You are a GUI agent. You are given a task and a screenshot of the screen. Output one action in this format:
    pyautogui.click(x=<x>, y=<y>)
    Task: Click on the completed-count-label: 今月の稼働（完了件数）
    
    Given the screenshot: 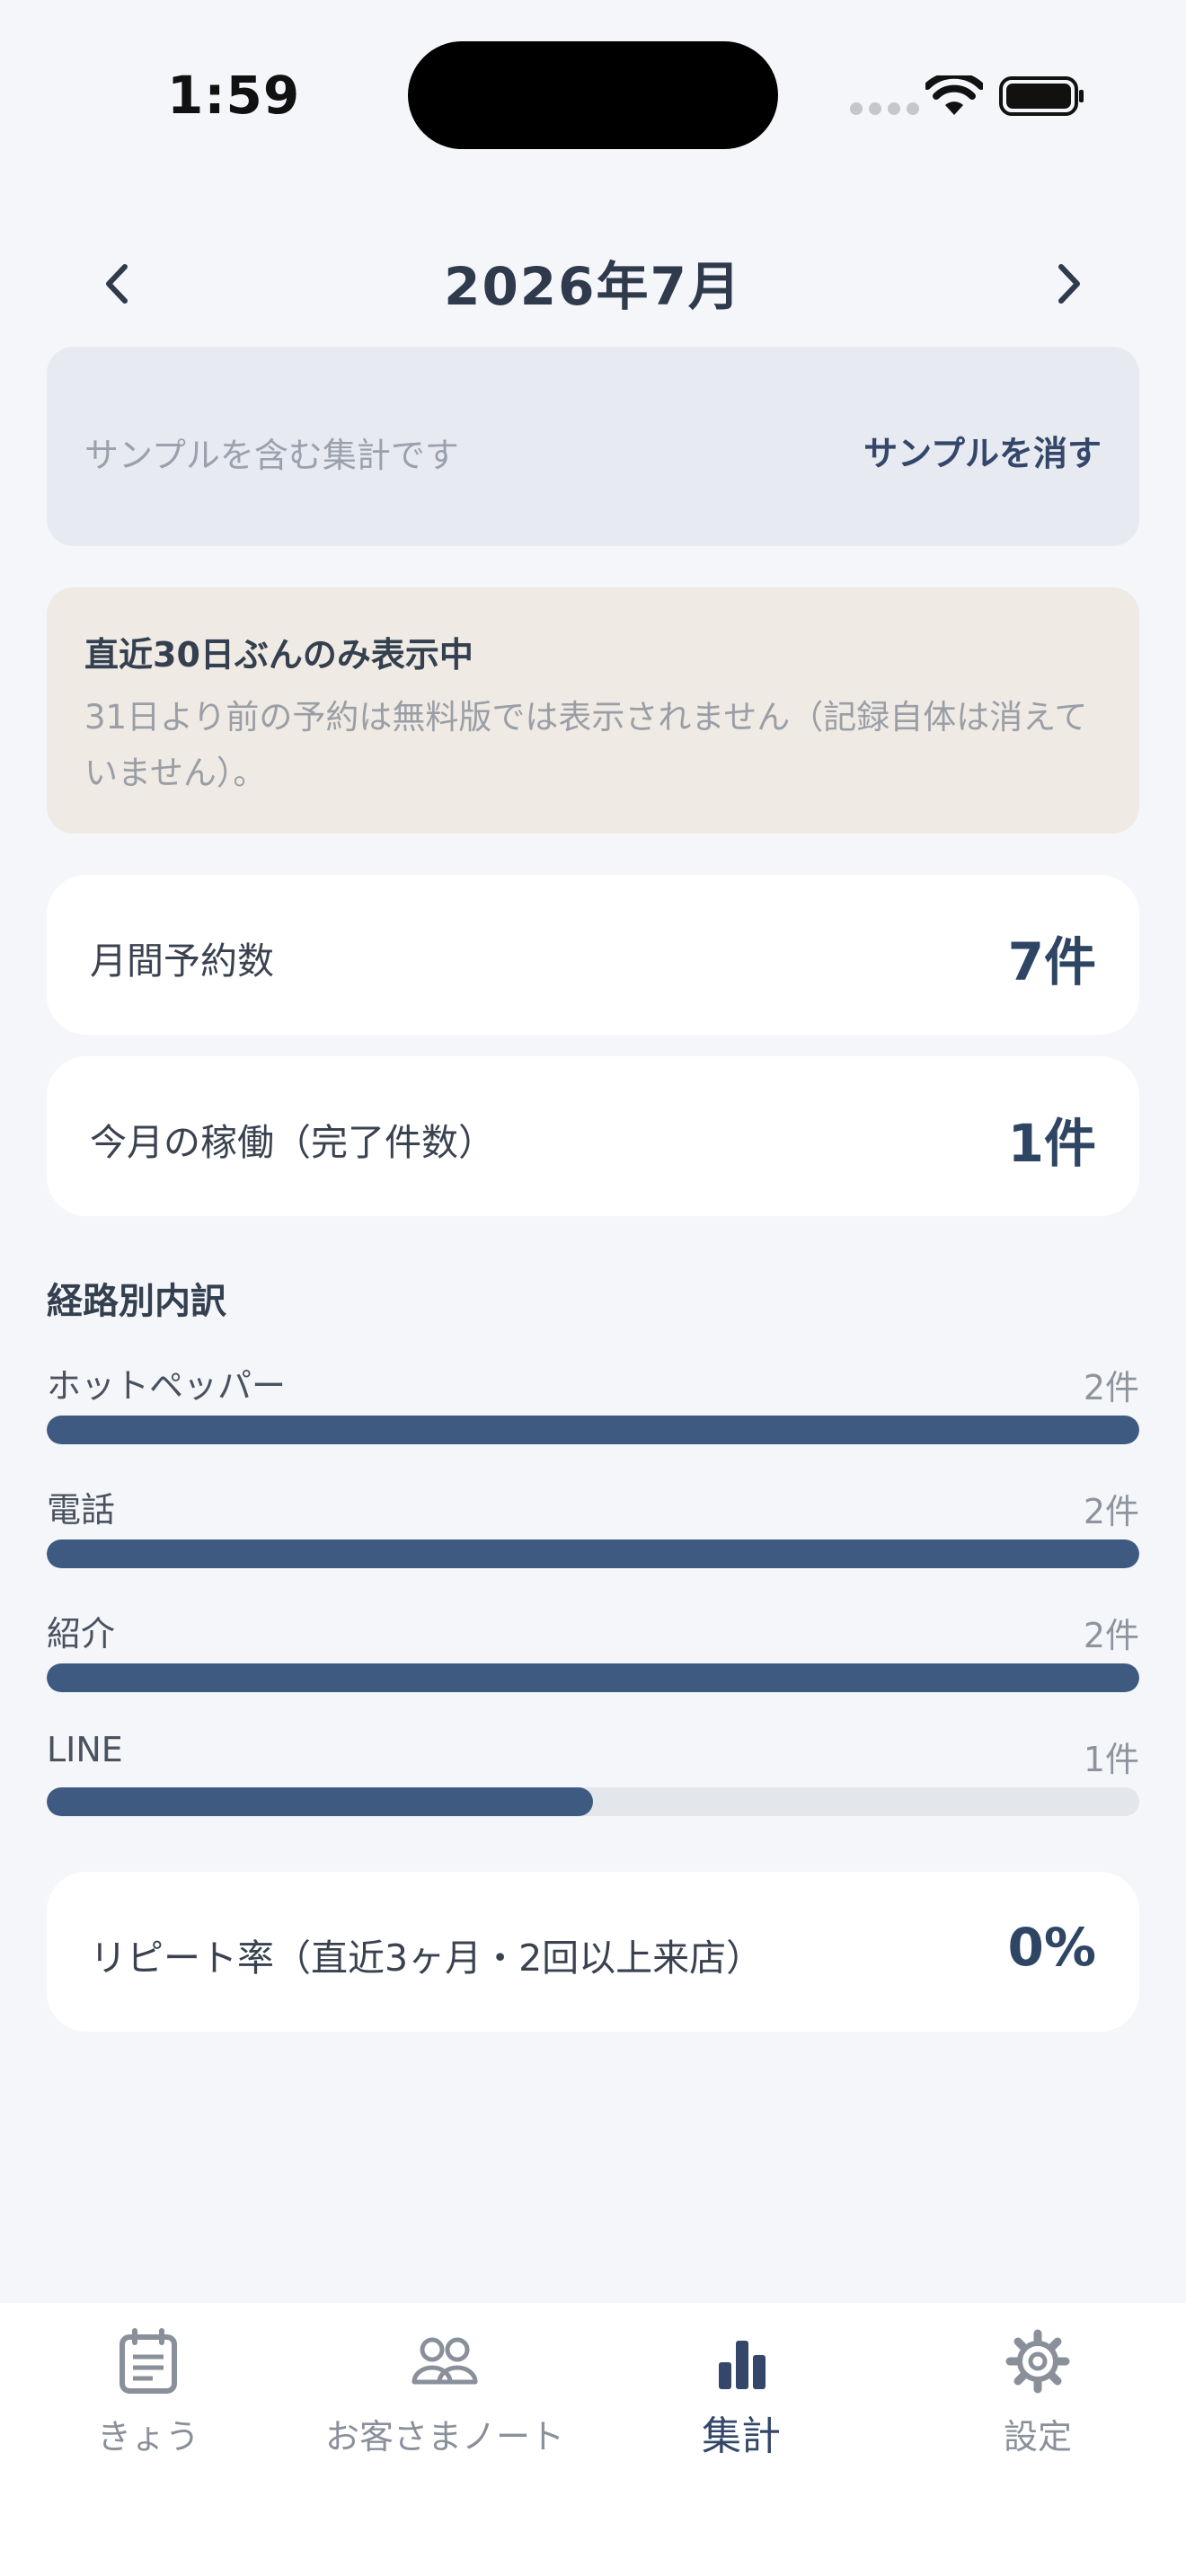 What is the action you would take?
    pyautogui.click(x=292, y=1142)
    